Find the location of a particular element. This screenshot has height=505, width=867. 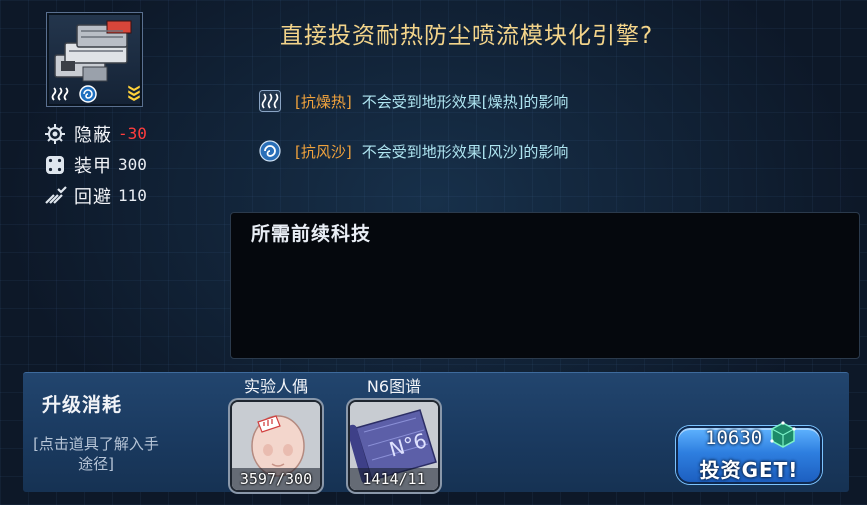

upgrade-cost-title: 升级消耗 is located at coordinates (82, 405).